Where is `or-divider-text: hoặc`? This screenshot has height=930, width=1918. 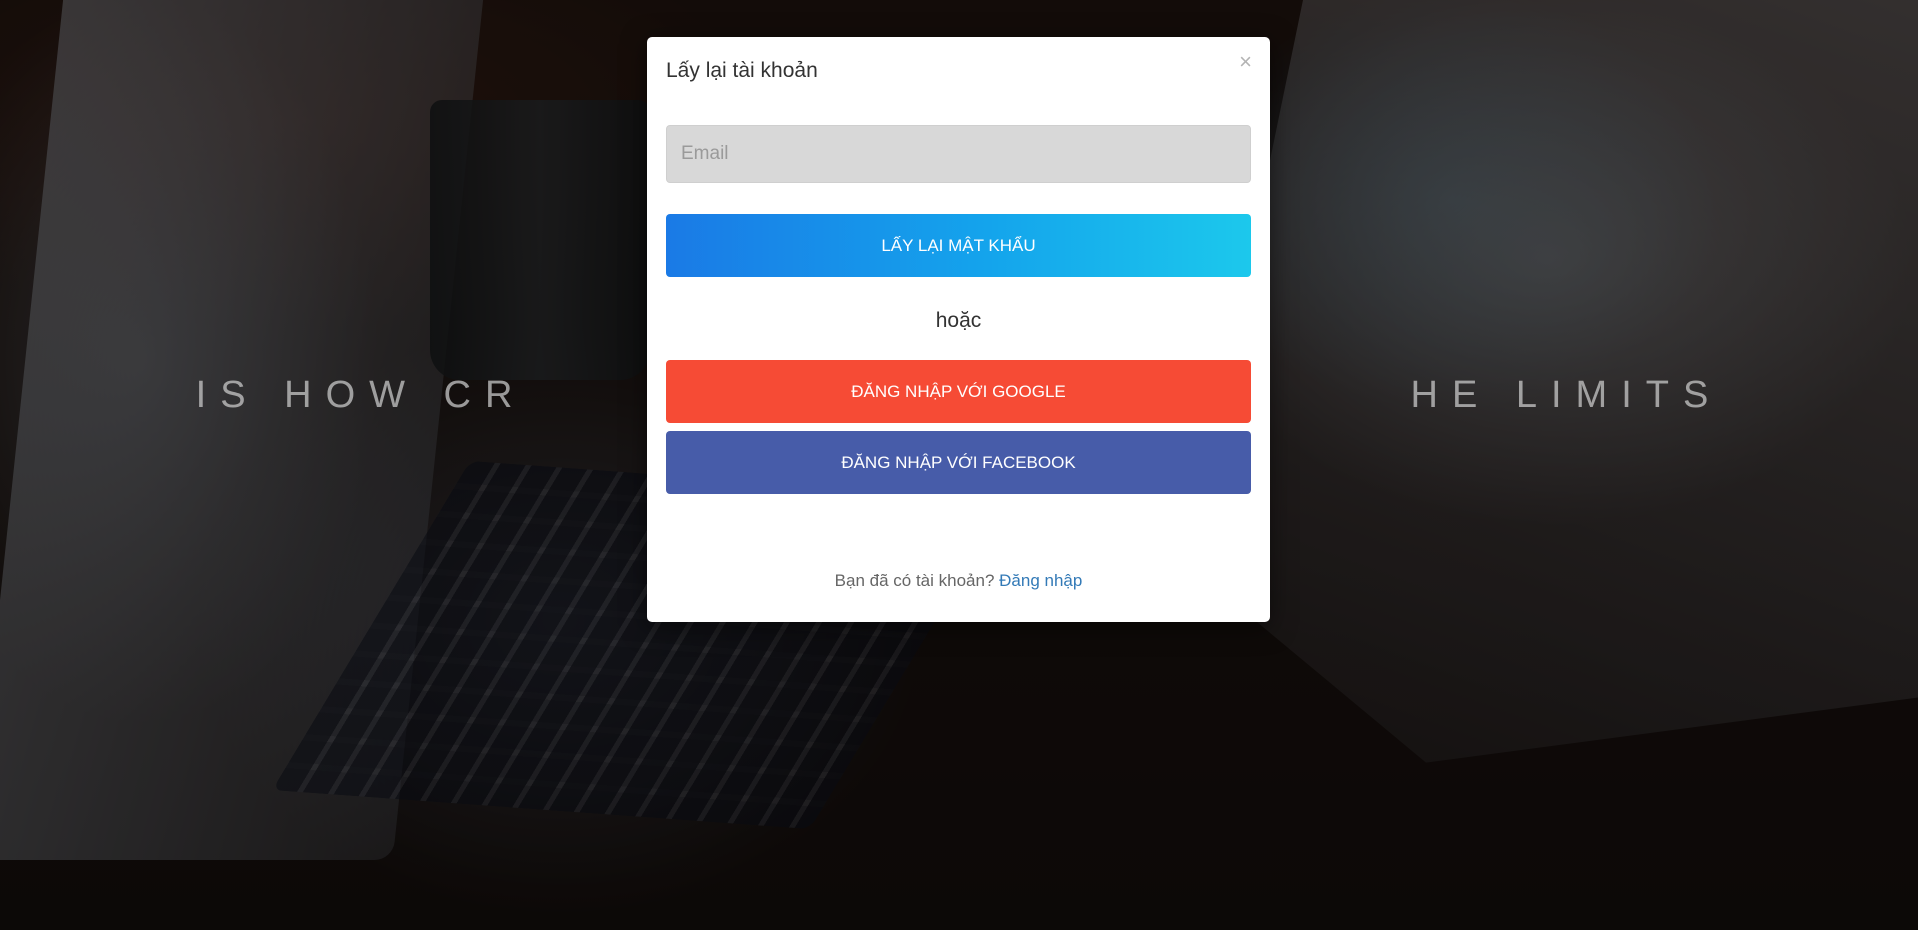
or-divider-text: hoặc is located at coordinates (958, 320).